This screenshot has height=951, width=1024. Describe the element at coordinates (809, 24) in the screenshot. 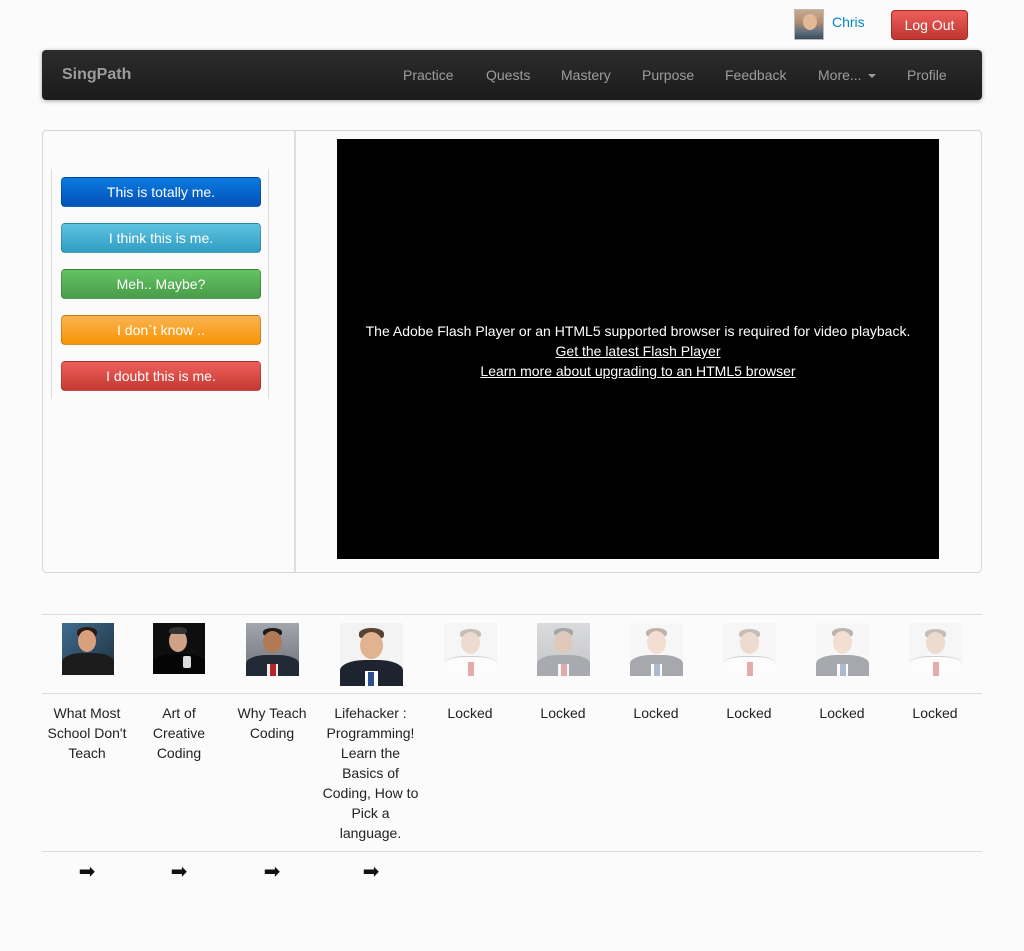

I see `user-avatar` at that location.